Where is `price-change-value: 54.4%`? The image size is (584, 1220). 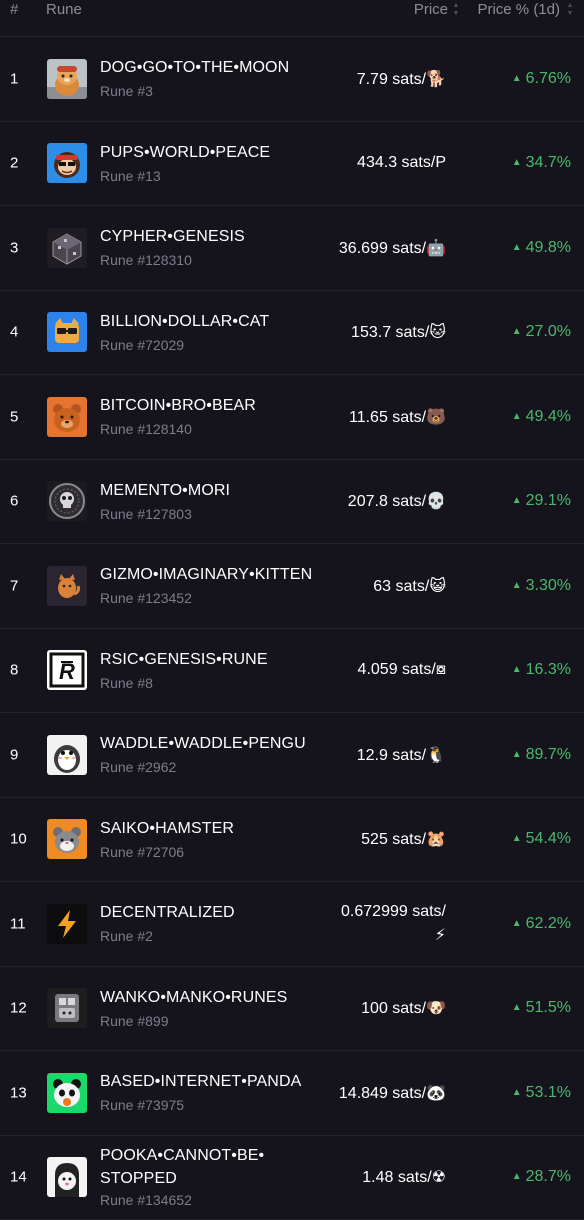
price-change-value: 54.4% is located at coordinates (548, 838).